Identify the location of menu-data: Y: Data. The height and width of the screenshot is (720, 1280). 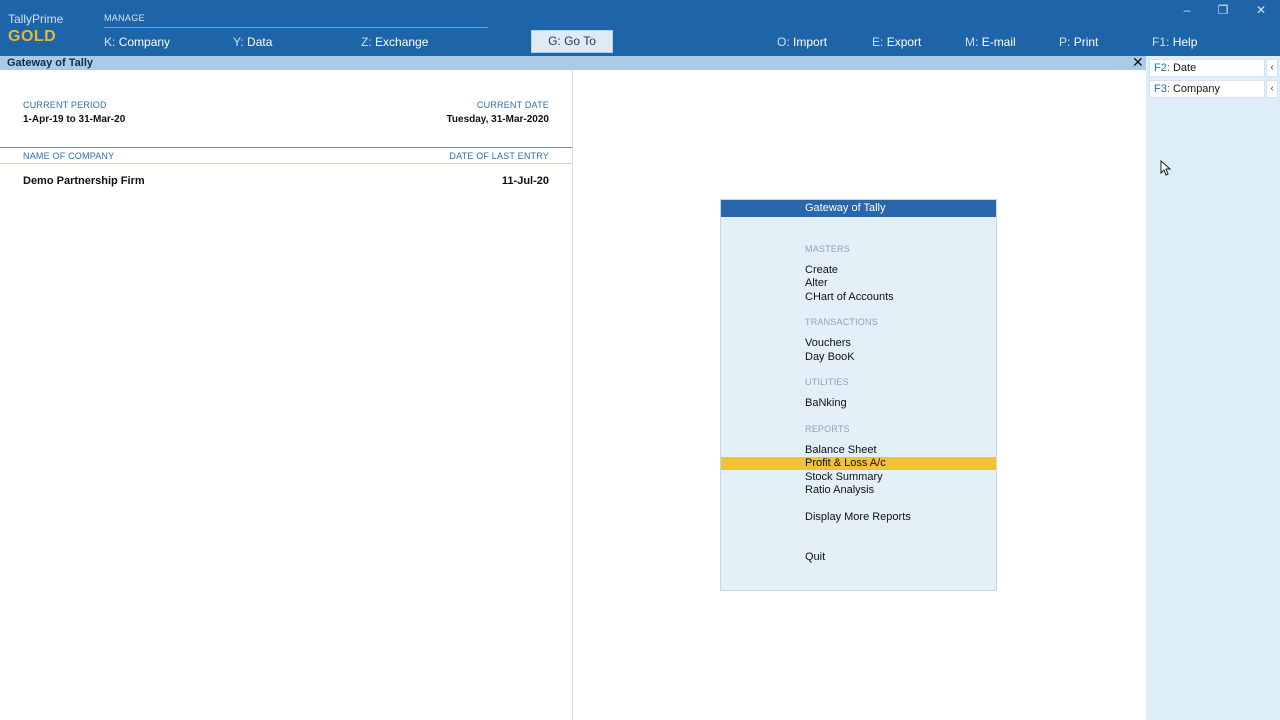
(252, 42).